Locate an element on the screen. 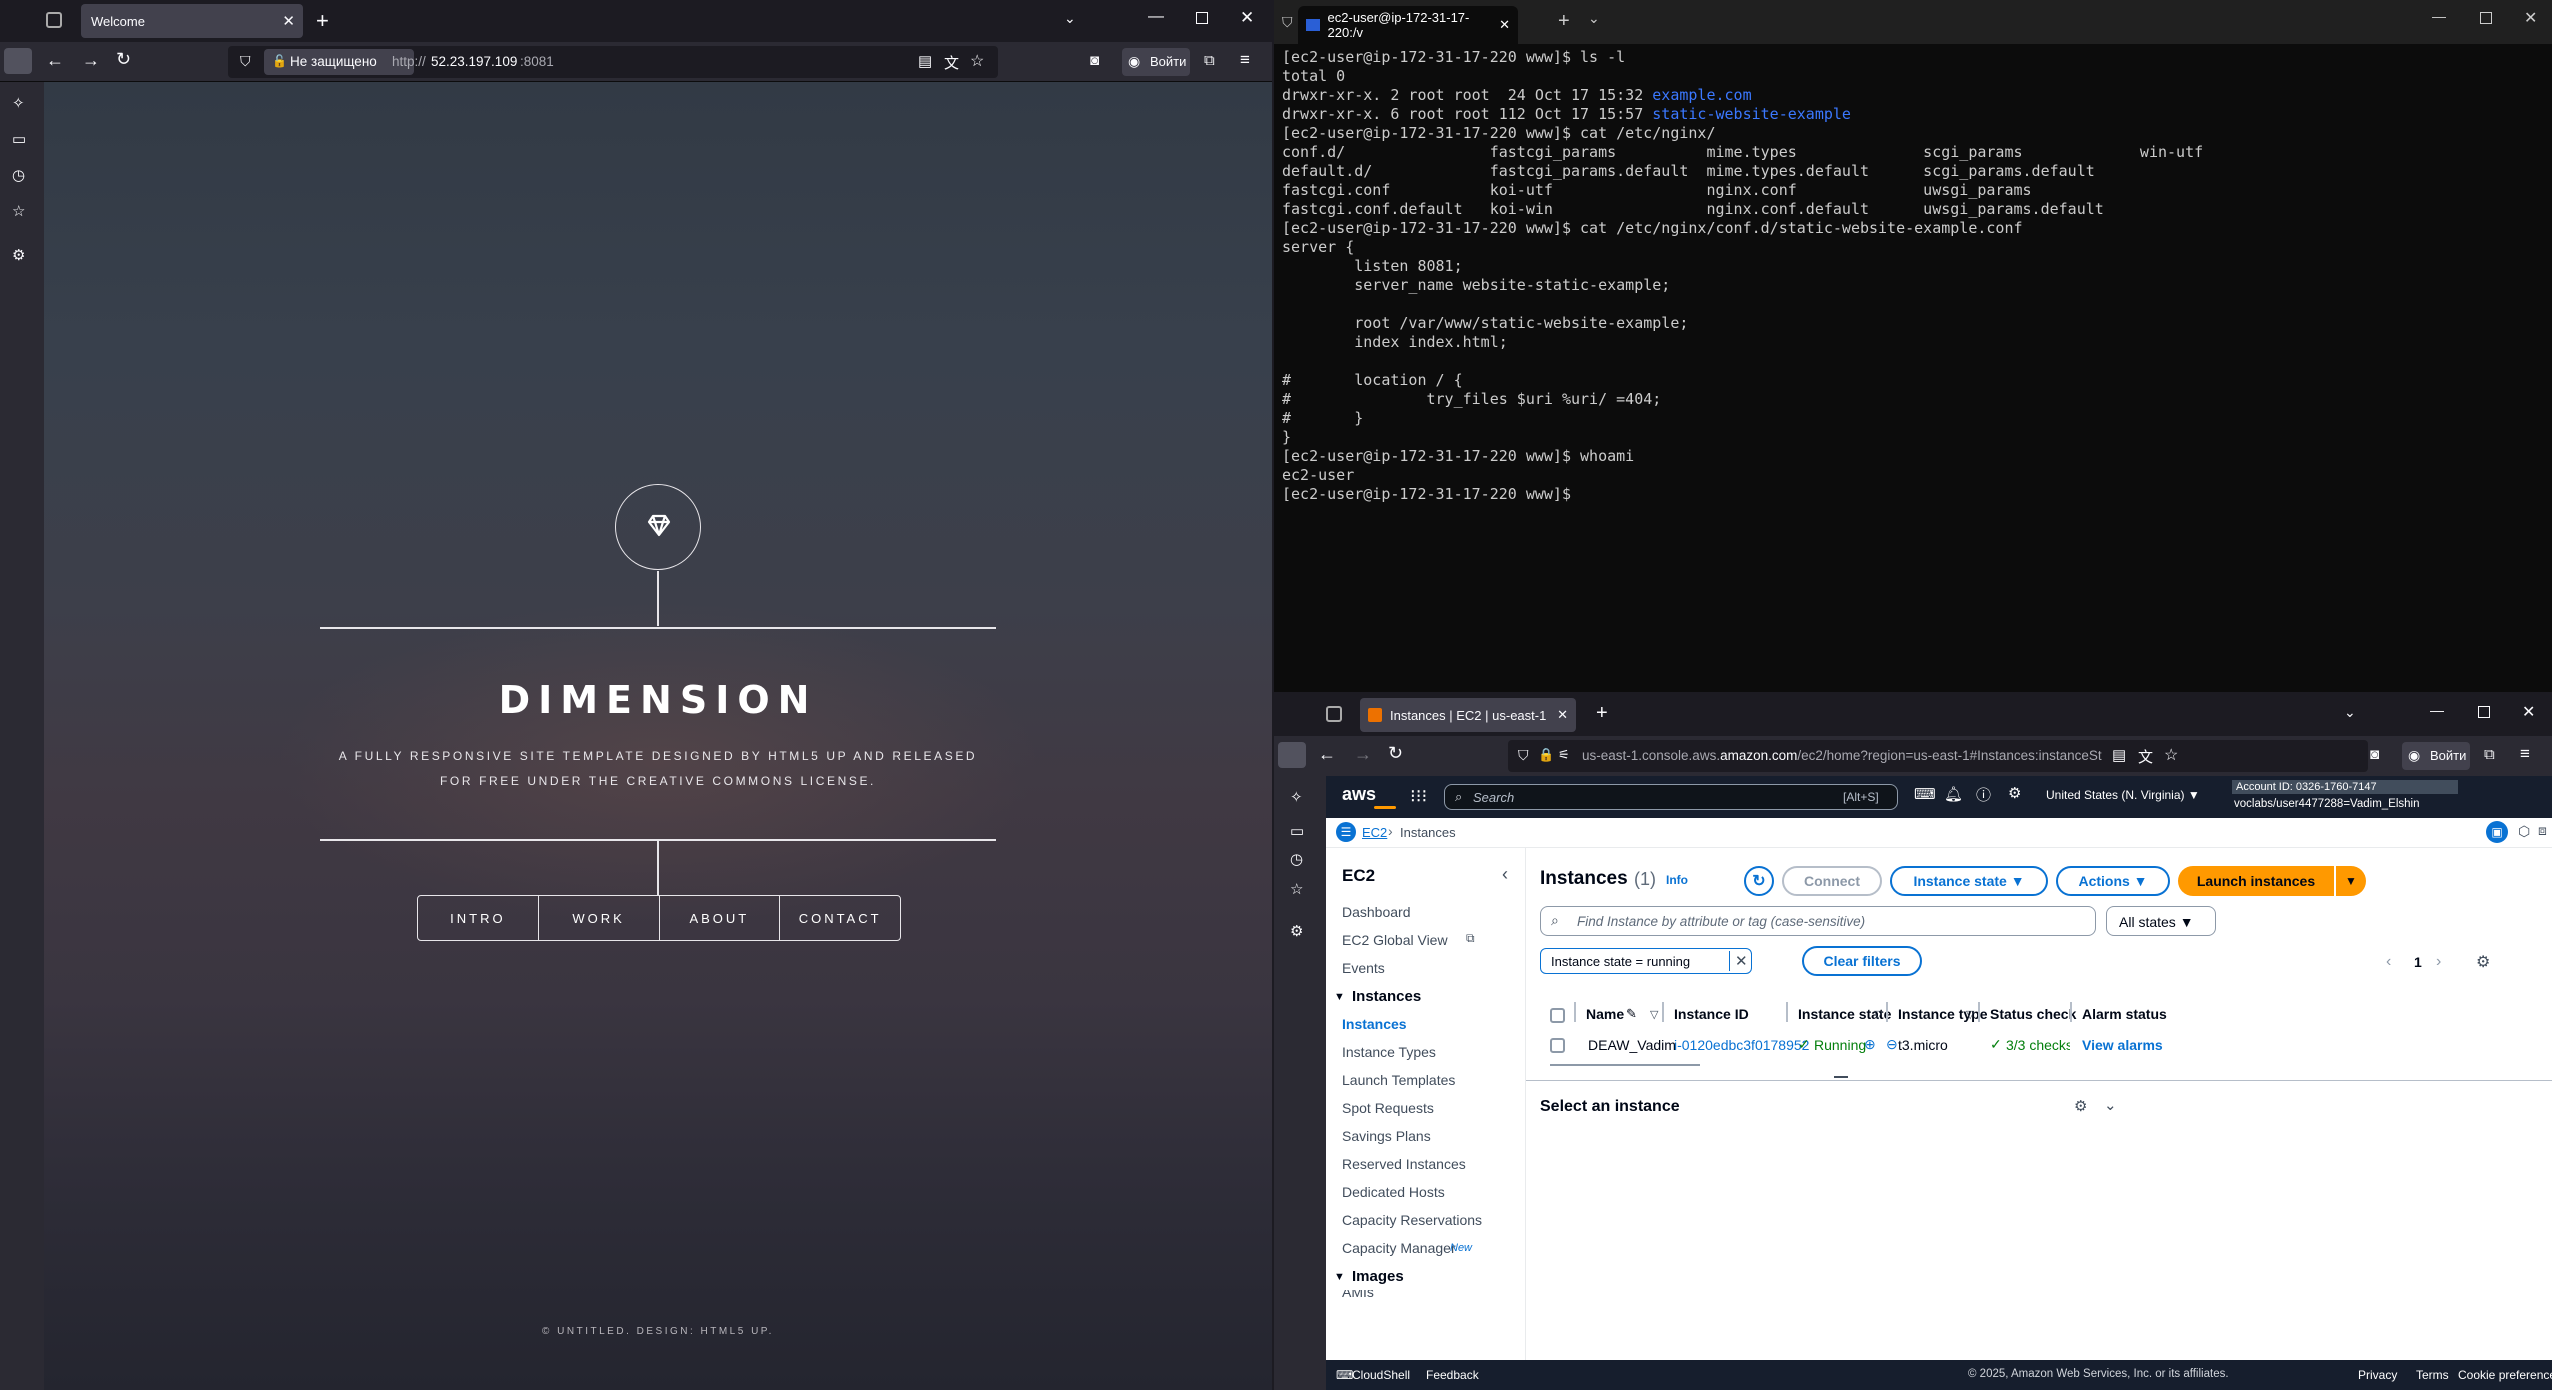 The width and height of the screenshot is (2552, 1390). nav-events: Events is located at coordinates (1363, 968).